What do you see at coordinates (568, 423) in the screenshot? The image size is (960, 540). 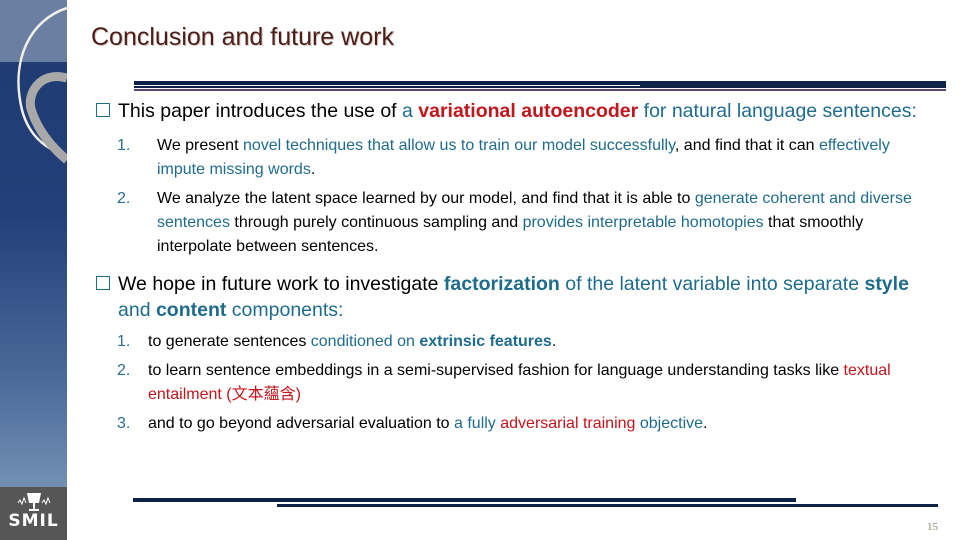 I see `key-term: adversarial training` at bounding box center [568, 423].